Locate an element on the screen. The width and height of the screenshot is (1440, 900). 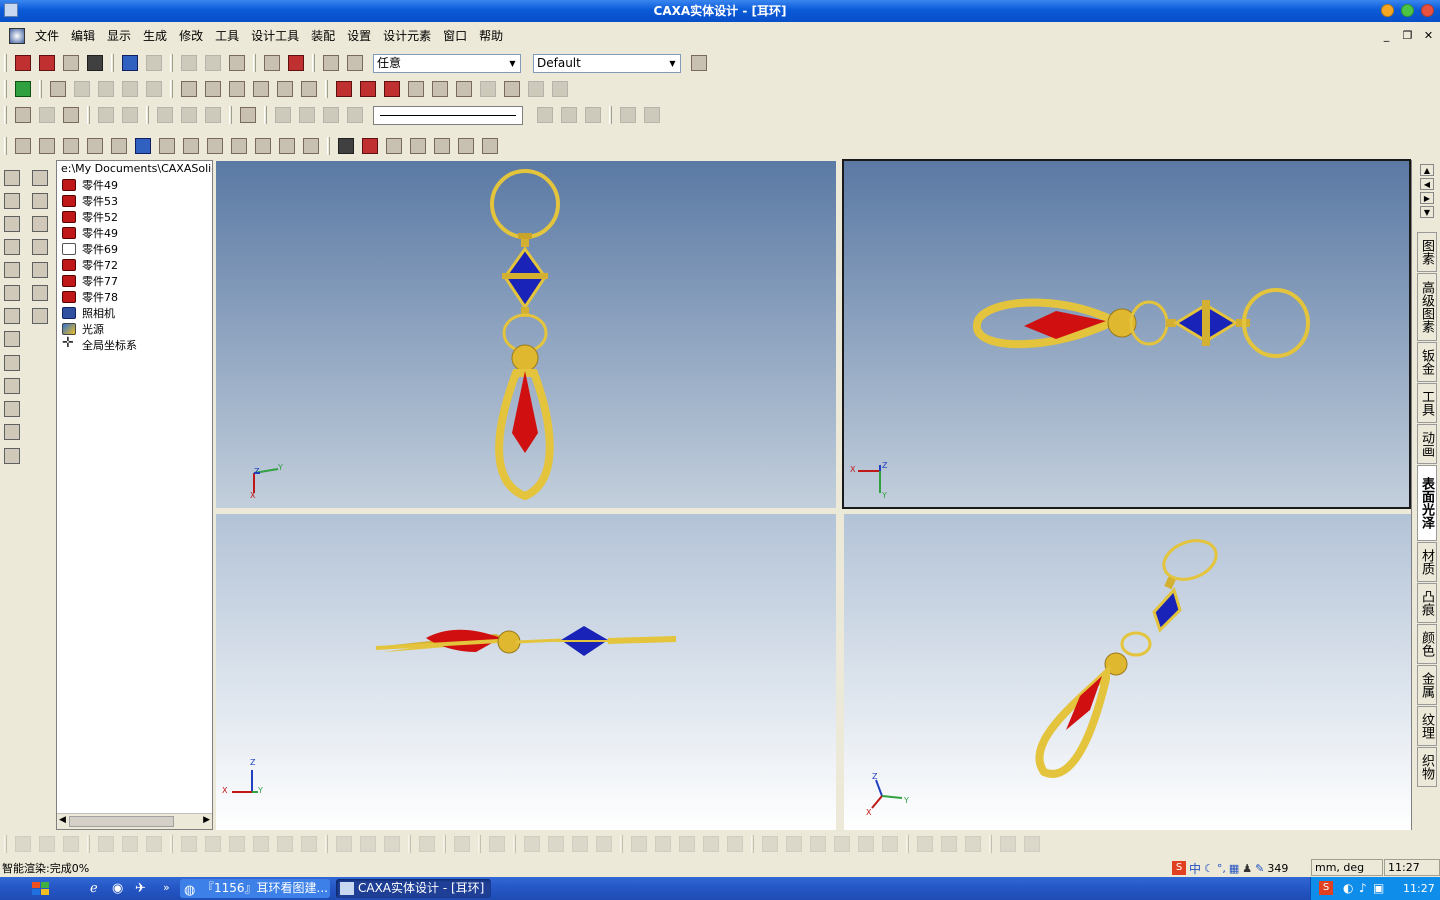
sketch-extend-icon is located at coordinates (215, 146).